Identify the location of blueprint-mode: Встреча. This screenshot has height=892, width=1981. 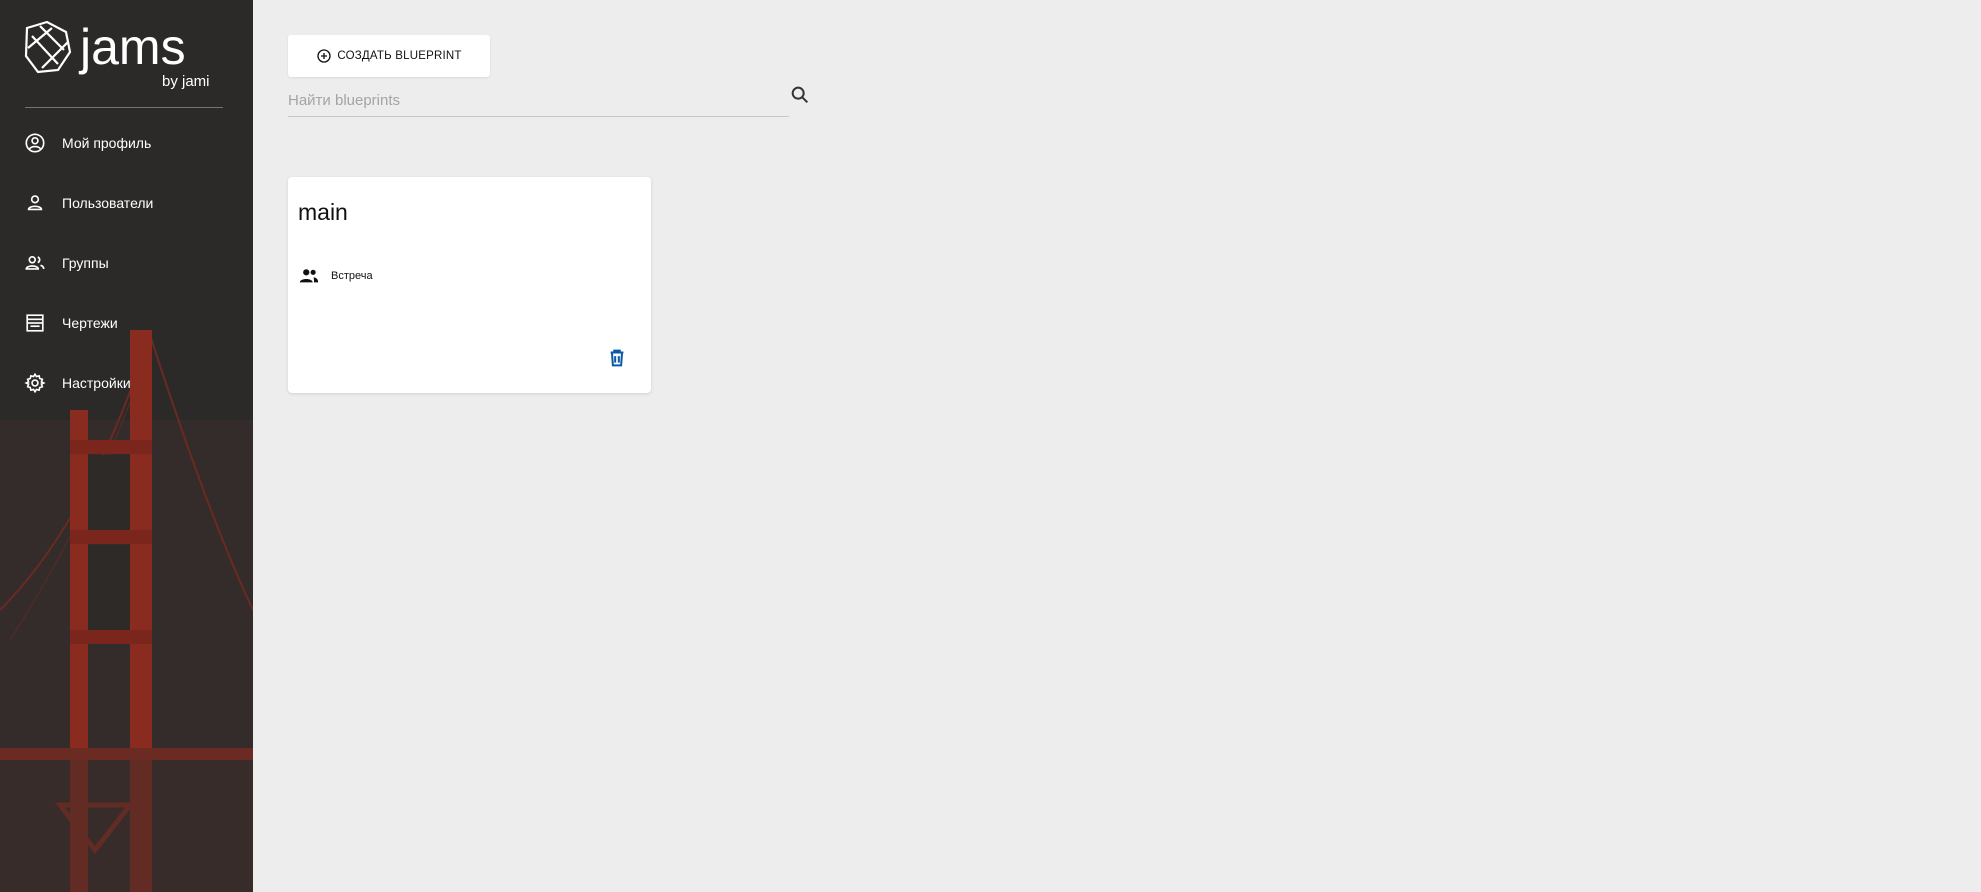
(335, 276).